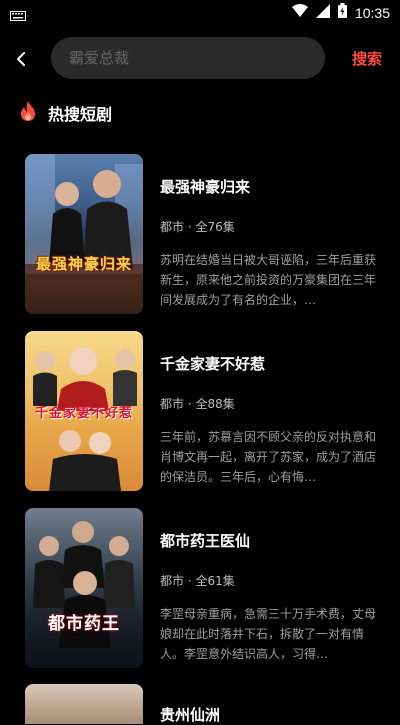 The height and width of the screenshot is (725, 400). I want to click on search-input, so click(188, 58).